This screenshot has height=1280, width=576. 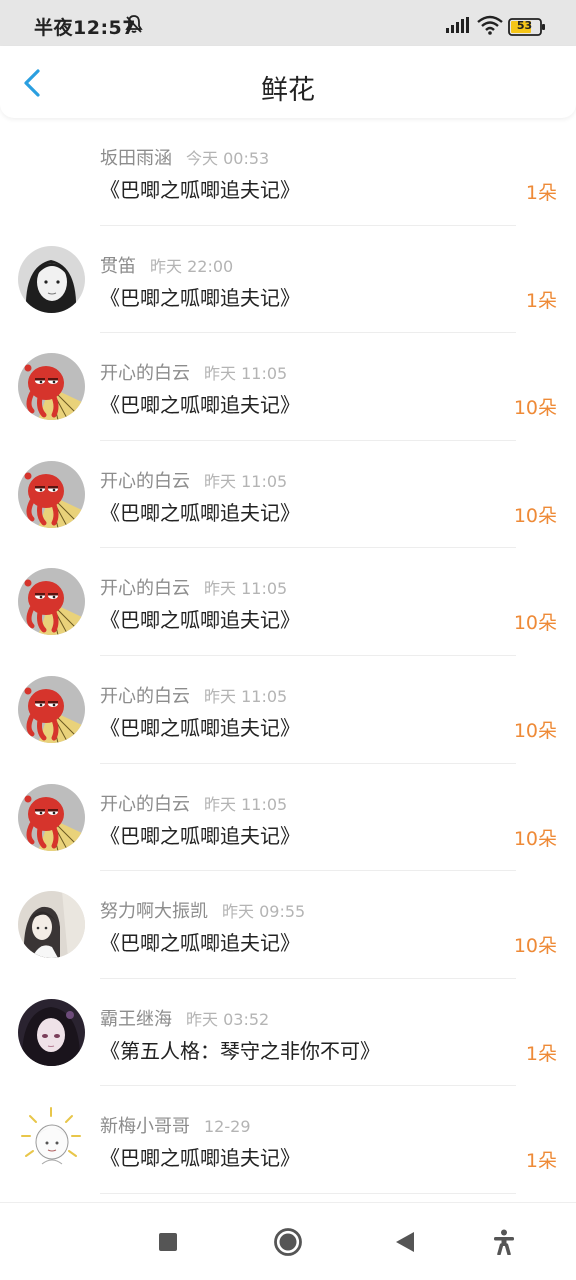 I want to click on username-text: 新梅小哥哥, so click(x=145, y=1127).